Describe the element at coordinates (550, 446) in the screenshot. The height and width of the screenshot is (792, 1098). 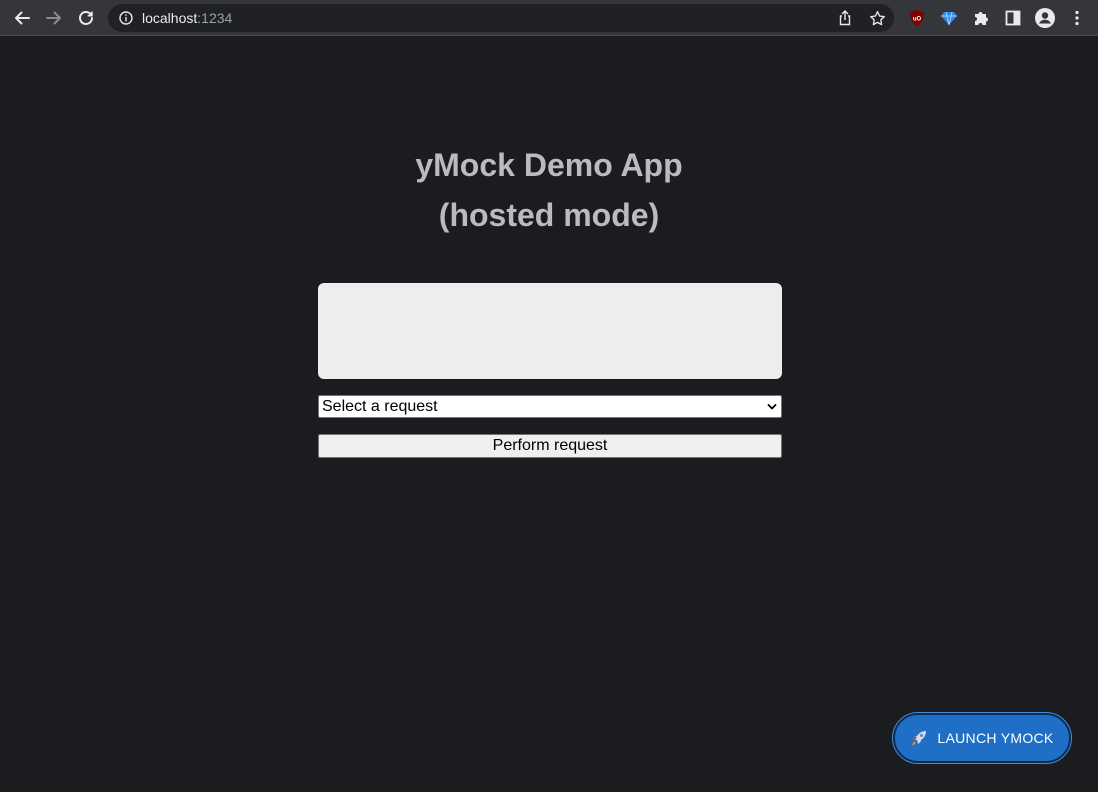
I see `perform-request-button: Perform request` at that location.